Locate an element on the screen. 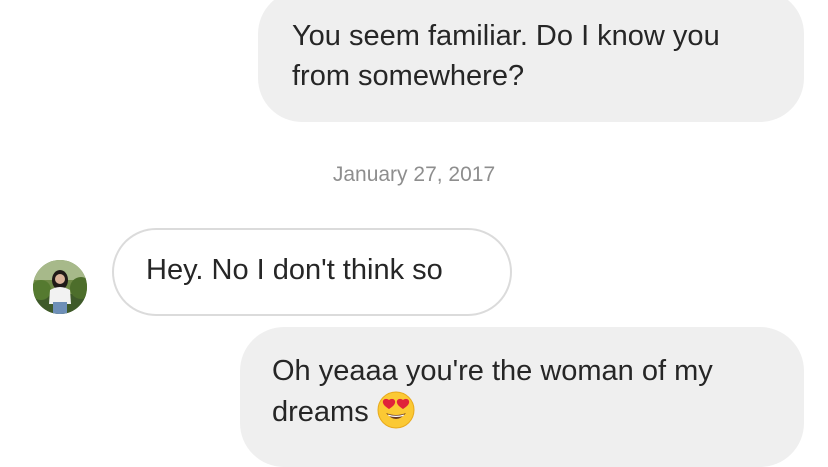 This screenshot has height=467, width=828. incoming-message-bubble: Hey. No I don't think so is located at coordinates (312, 272).